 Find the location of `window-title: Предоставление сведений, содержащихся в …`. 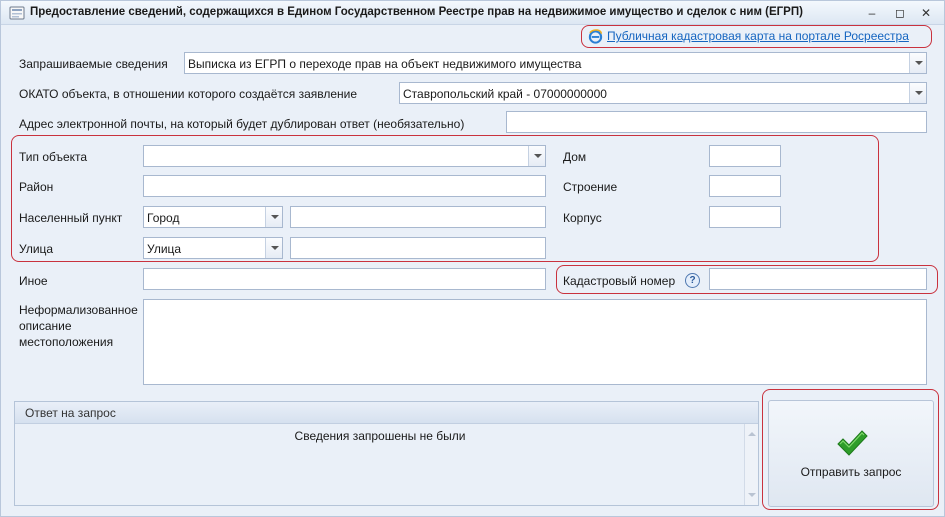

window-title: Предоставление сведений, содержащихся в … is located at coordinates (416, 12).